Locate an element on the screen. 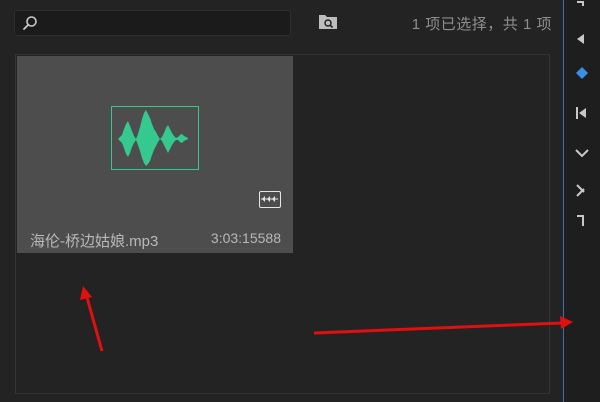 The width and height of the screenshot is (600, 402). waveform-thumbnail is located at coordinates (155, 138).